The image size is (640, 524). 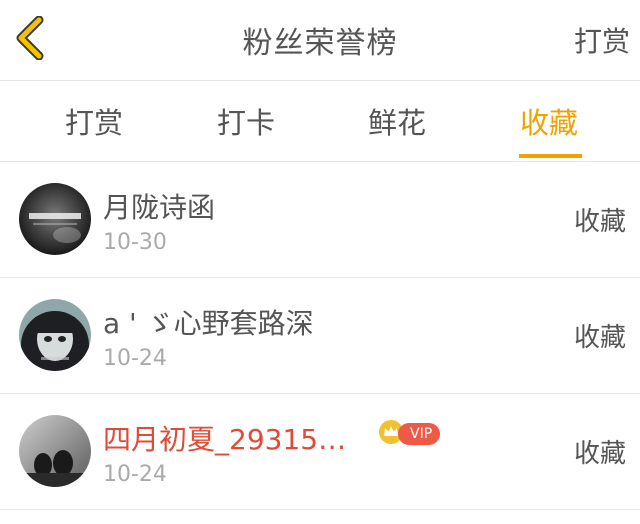 What do you see at coordinates (550, 156) in the screenshot?
I see `active-tab-indicator` at bounding box center [550, 156].